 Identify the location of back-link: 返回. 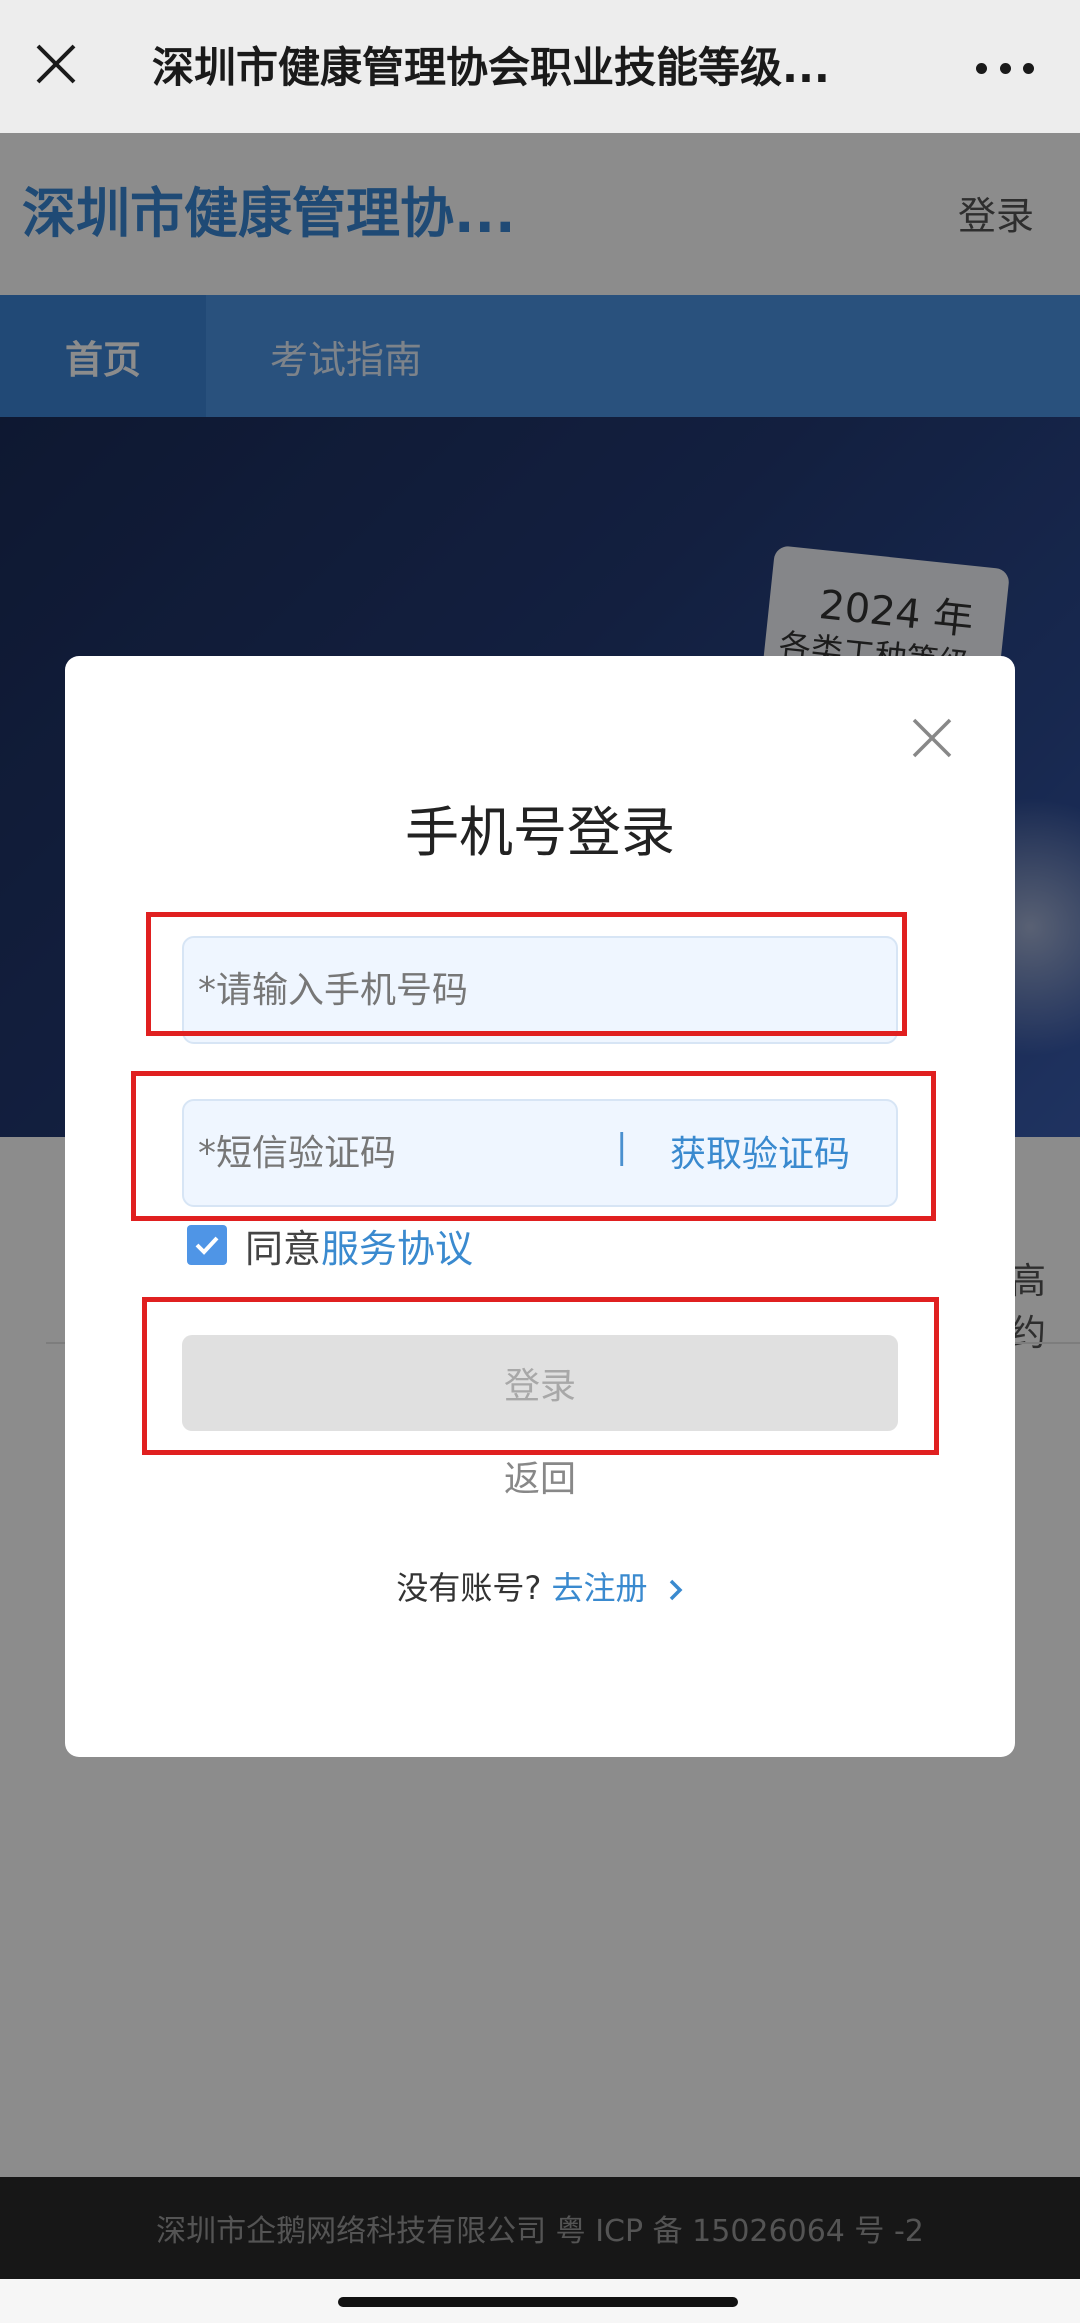
(540, 1480).